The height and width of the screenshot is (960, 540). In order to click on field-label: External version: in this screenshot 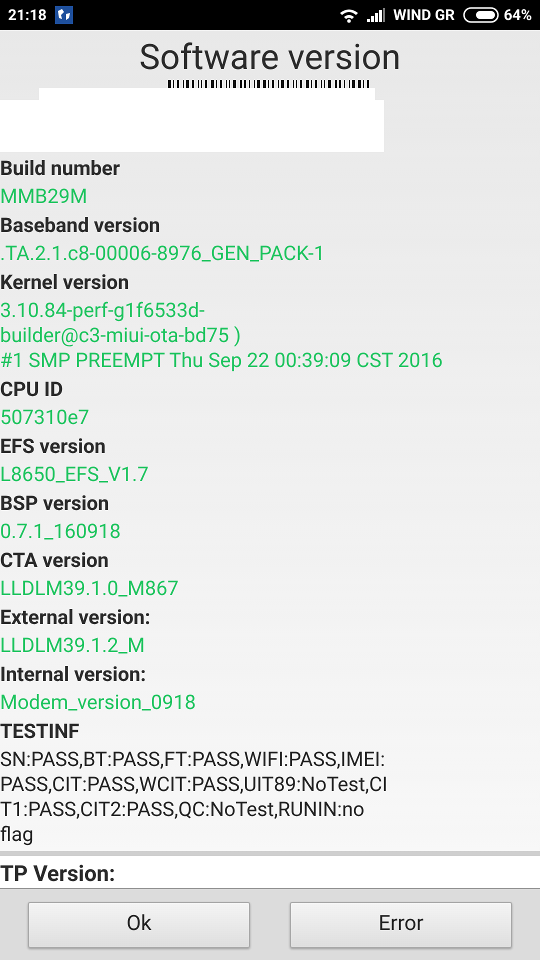, I will do `click(76, 617)`.